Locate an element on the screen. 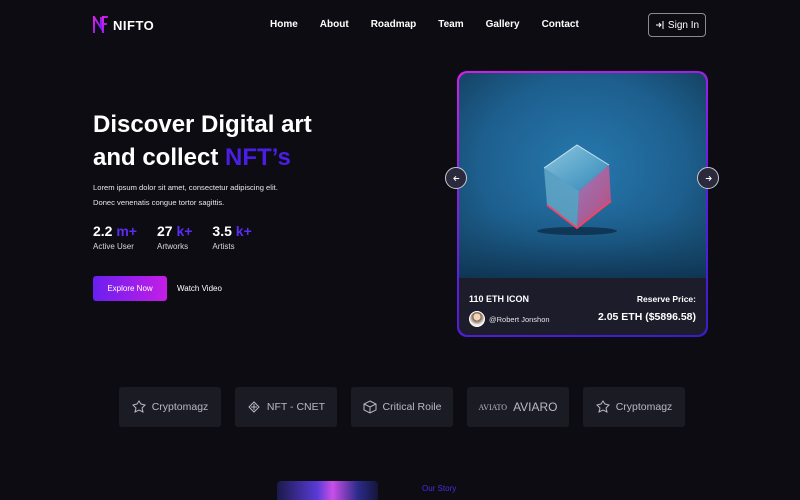 The width and height of the screenshot is (800, 500). story-image is located at coordinates (327, 490).